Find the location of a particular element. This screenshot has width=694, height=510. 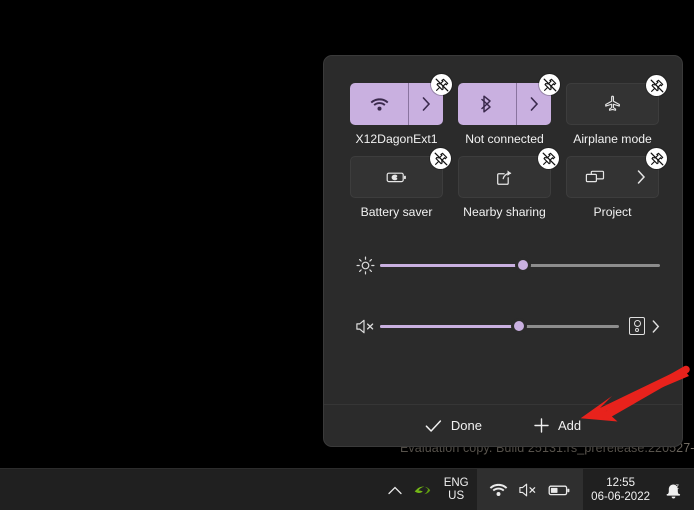

quick-settings-tile-bluetooth: Not connected is located at coordinates (509, 110).